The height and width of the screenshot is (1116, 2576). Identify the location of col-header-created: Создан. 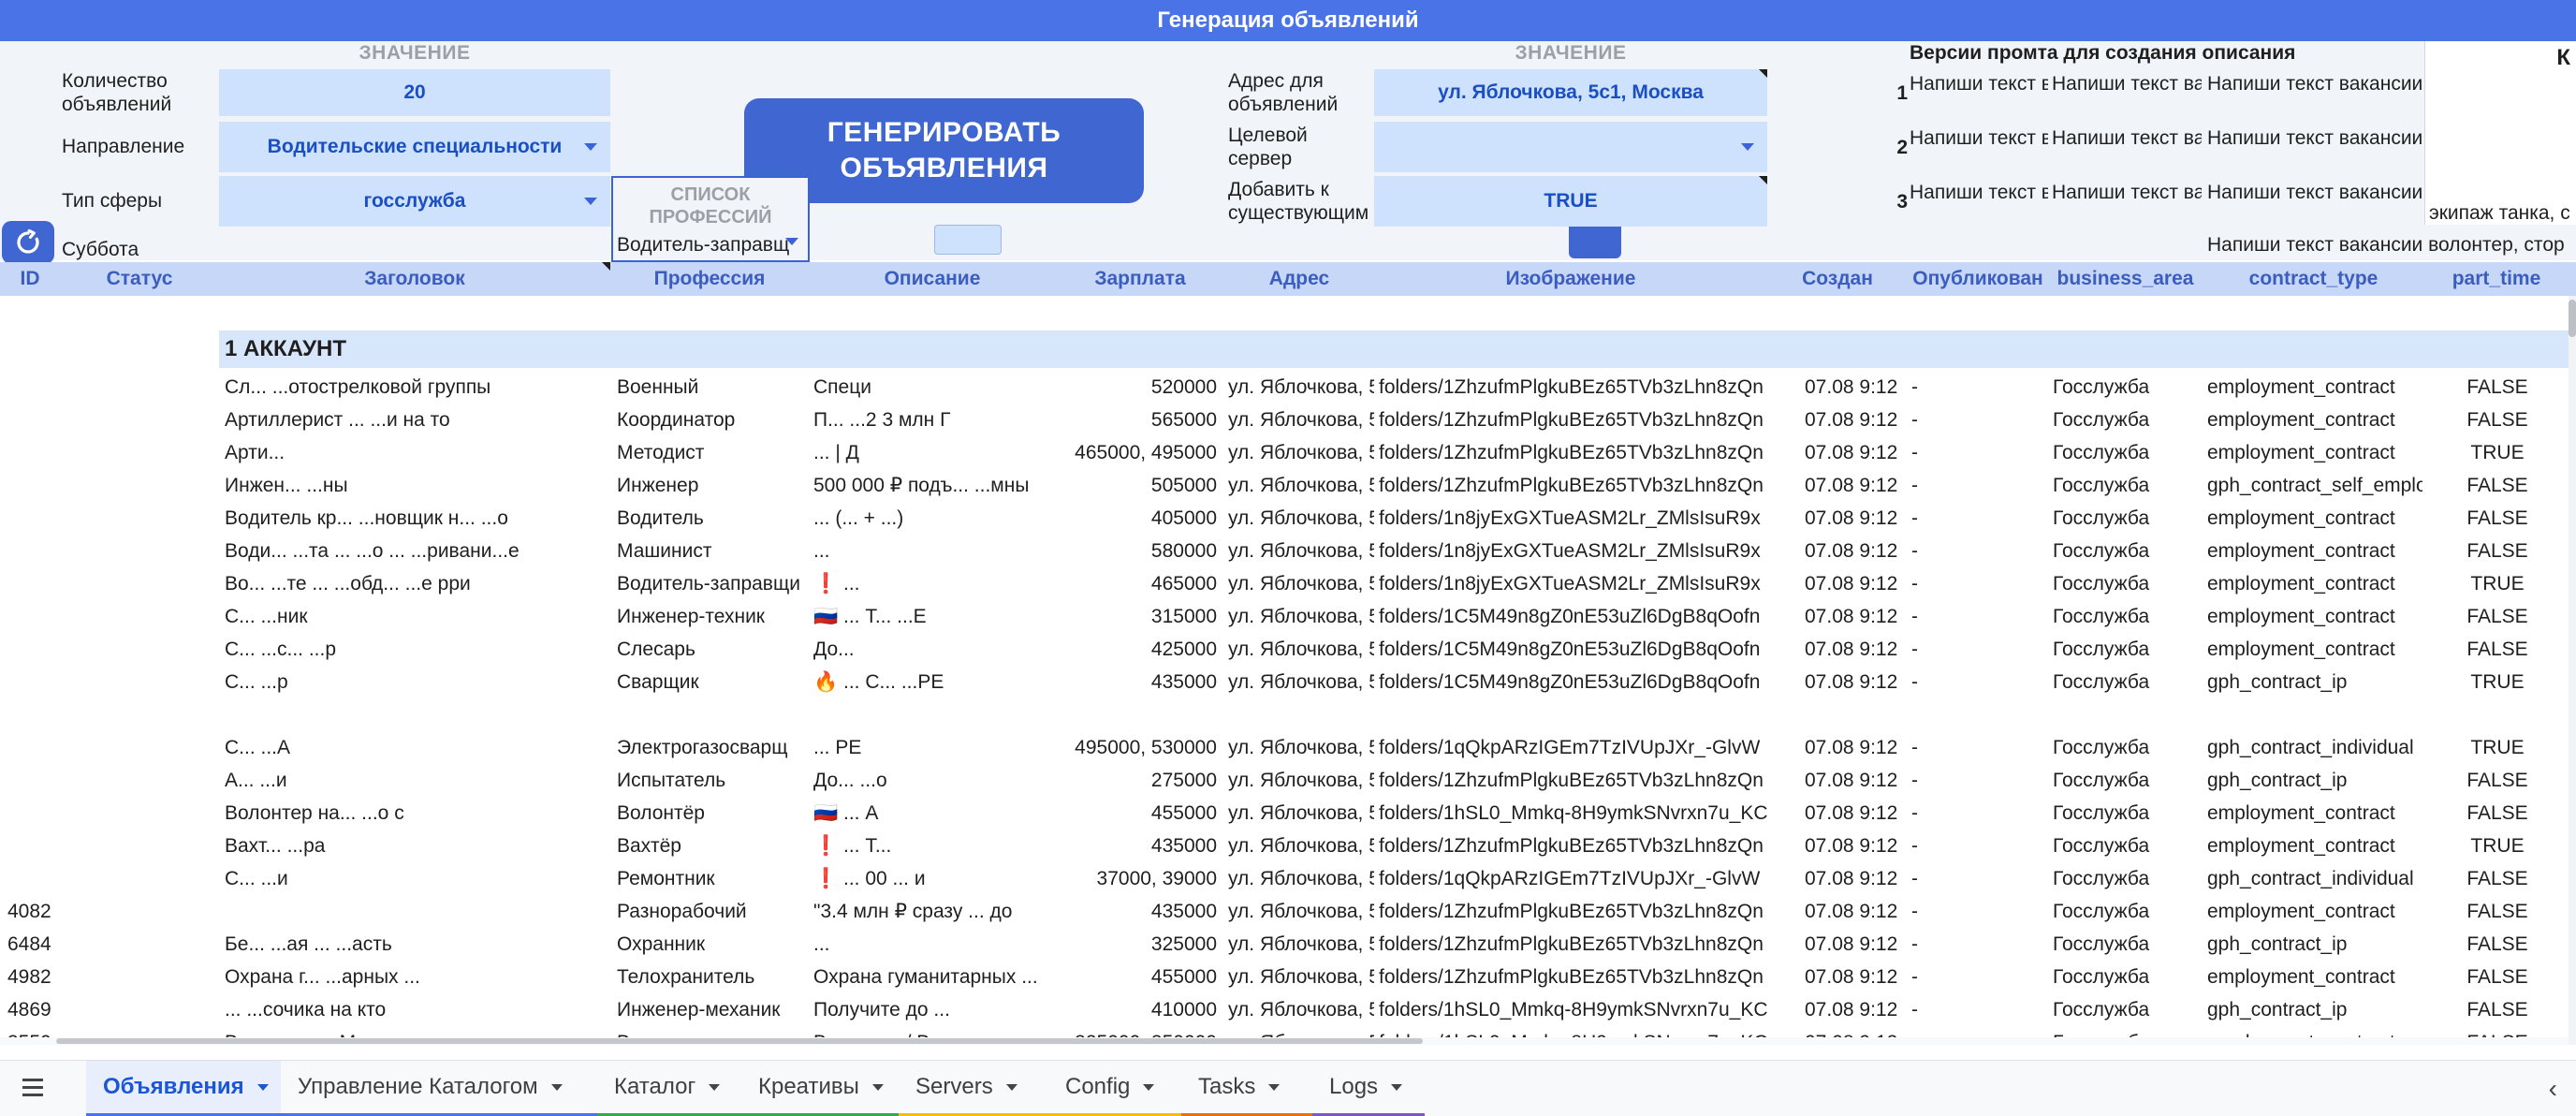
(1837, 279).